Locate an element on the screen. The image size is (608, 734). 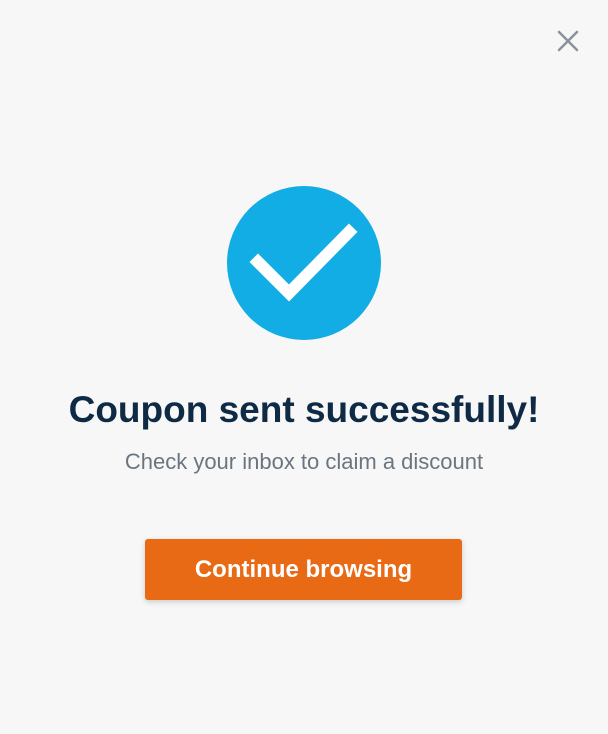
dialog-title: Coupon sent successfully! is located at coordinates (304, 409).